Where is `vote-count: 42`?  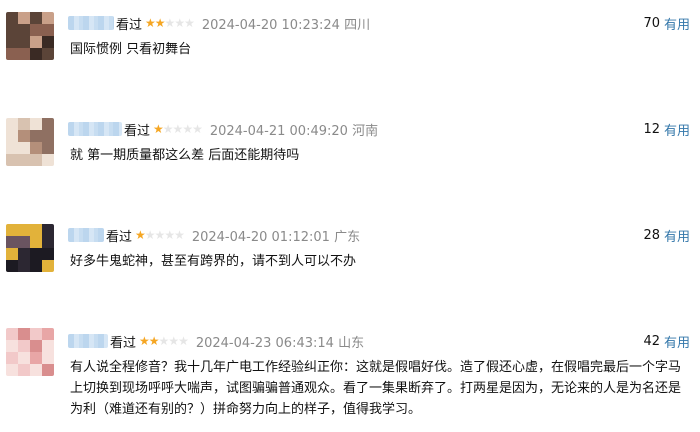 vote-count: 42 is located at coordinates (651, 341).